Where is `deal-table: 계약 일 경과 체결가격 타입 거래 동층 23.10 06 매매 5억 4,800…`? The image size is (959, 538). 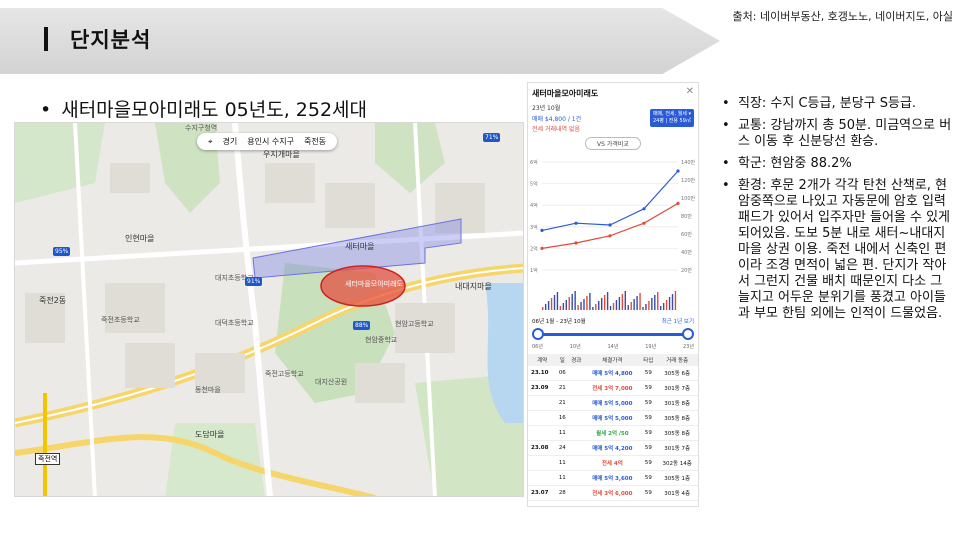
deal-table: 계약 일 경과 체결가격 타입 거래 동층 23.10 06 매매 5억 4,800… is located at coordinates (613, 427).